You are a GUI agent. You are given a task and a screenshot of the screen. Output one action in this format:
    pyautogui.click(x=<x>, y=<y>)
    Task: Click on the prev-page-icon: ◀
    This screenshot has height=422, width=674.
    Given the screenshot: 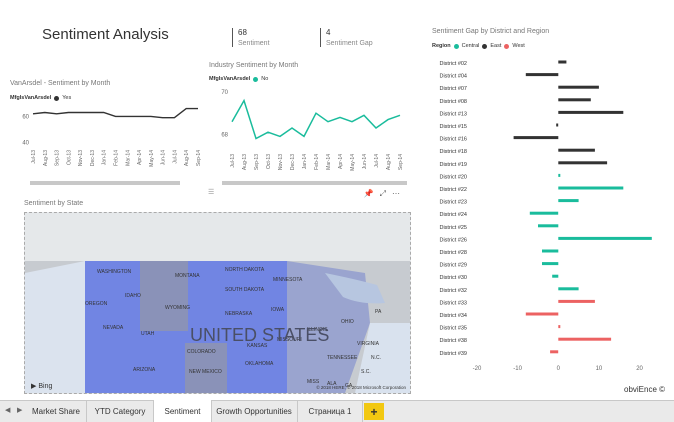 What is the action you would take?
    pyautogui.click(x=7, y=410)
    